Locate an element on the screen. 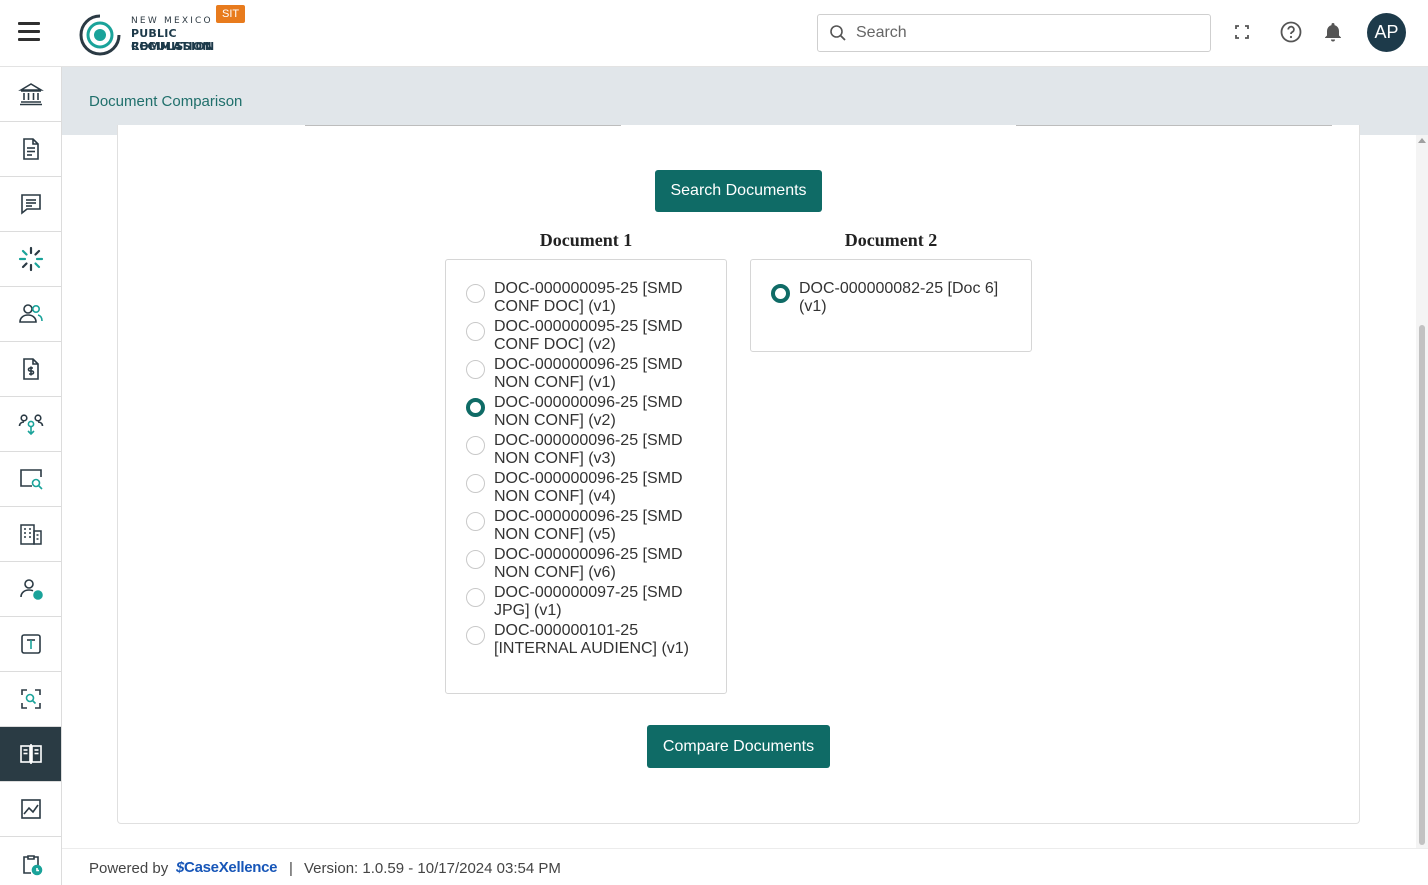 This screenshot has height=885, width=1428. option-label: DOC-000000096-25 [SMD NON CONF] (v6) is located at coordinates (588, 563).